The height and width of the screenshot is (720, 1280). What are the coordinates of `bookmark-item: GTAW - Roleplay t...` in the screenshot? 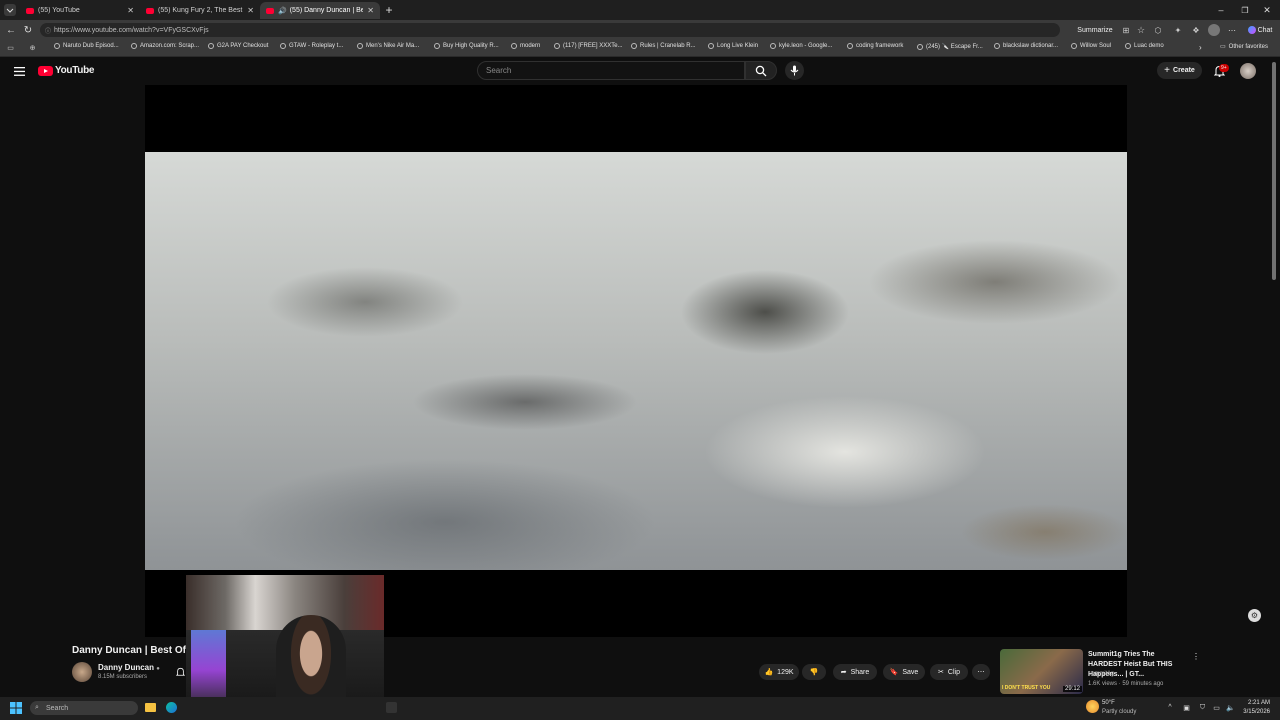 It's located at (311, 46).